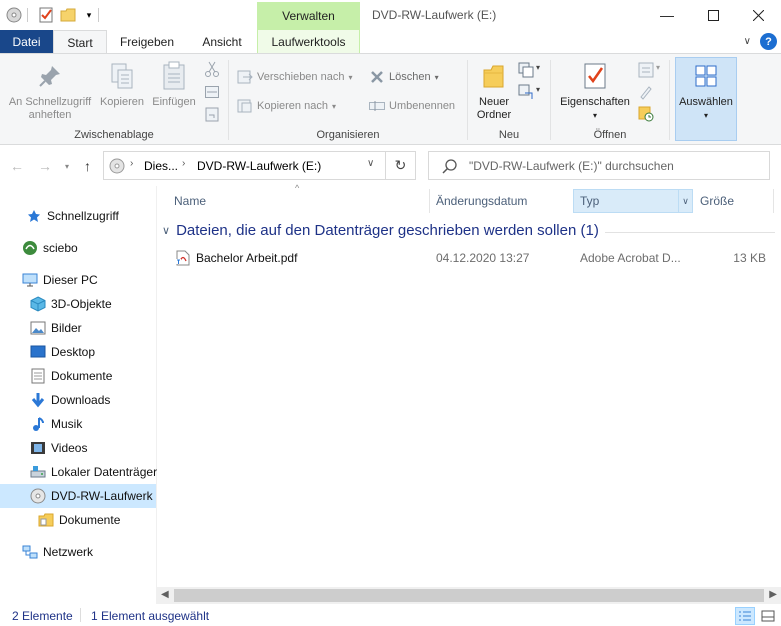  What do you see at coordinates (410, 77) in the screenshot?
I see `delete-label: Löschen` at bounding box center [410, 77].